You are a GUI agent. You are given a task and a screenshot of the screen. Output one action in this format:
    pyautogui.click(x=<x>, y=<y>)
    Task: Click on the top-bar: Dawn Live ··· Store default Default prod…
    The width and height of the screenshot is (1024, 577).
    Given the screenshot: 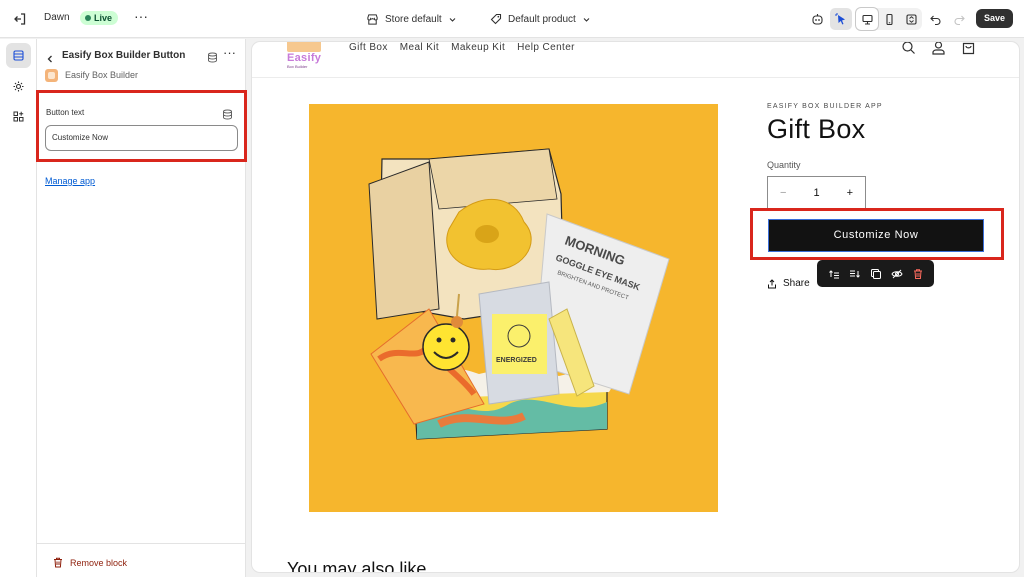 What is the action you would take?
    pyautogui.click(x=512, y=19)
    